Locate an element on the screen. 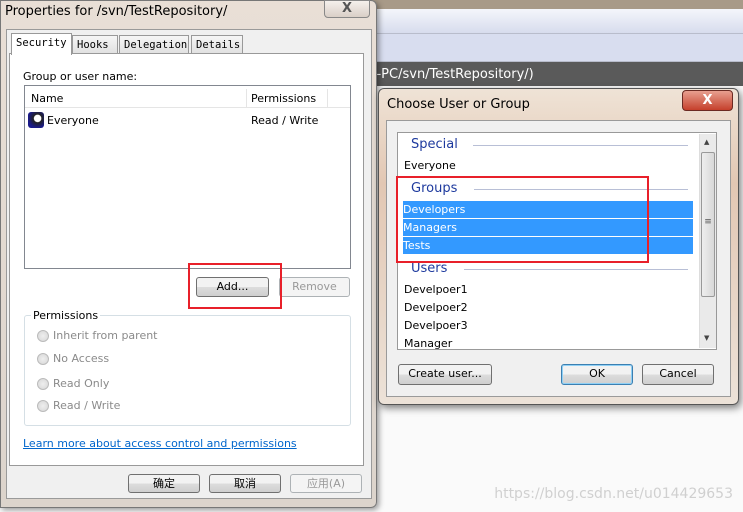  tab-security: Security is located at coordinates (41, 44).